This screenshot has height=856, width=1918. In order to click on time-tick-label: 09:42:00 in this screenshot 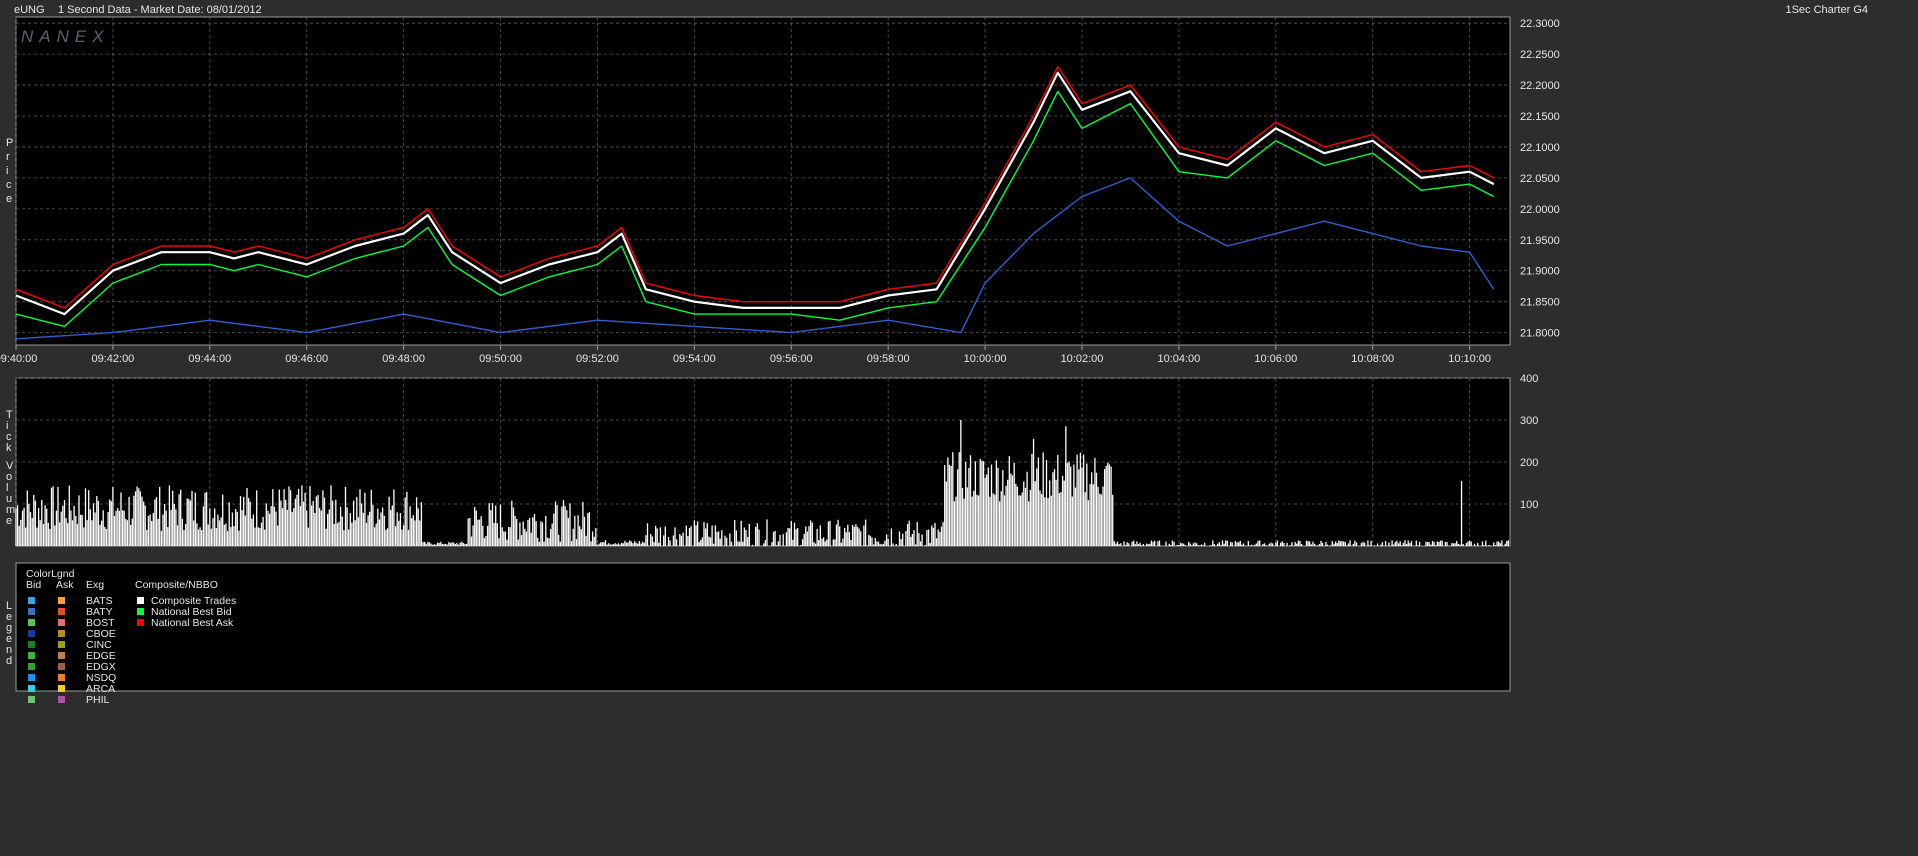, I will do `click(112, 359)`.